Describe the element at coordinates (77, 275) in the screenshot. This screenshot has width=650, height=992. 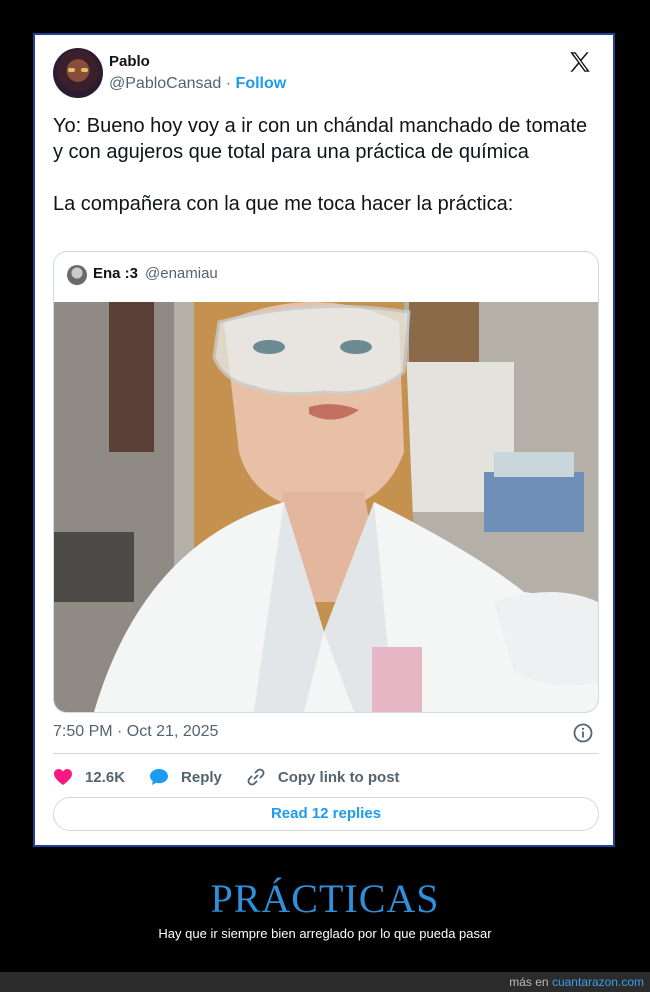
I see `quoted-author-avatar` at that location.